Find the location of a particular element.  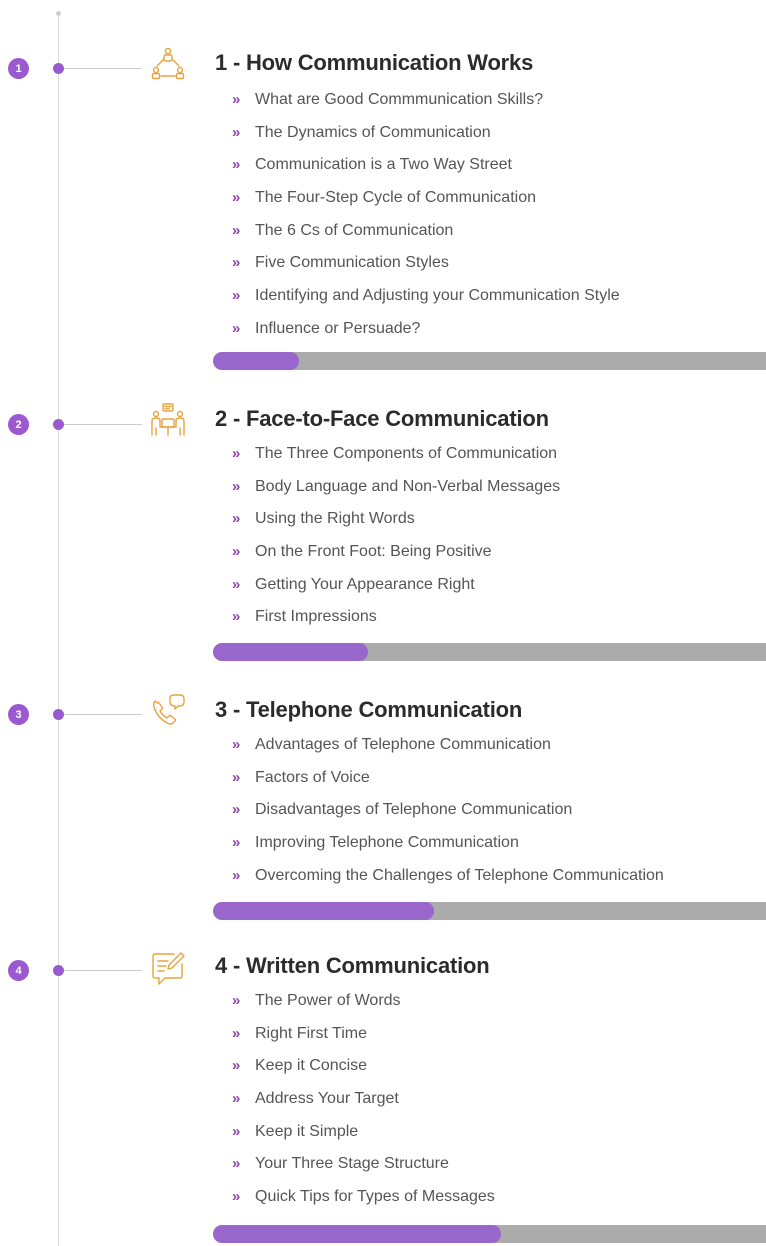

lesson-item: » Using the Right Words is located at coordinates (396, 519).